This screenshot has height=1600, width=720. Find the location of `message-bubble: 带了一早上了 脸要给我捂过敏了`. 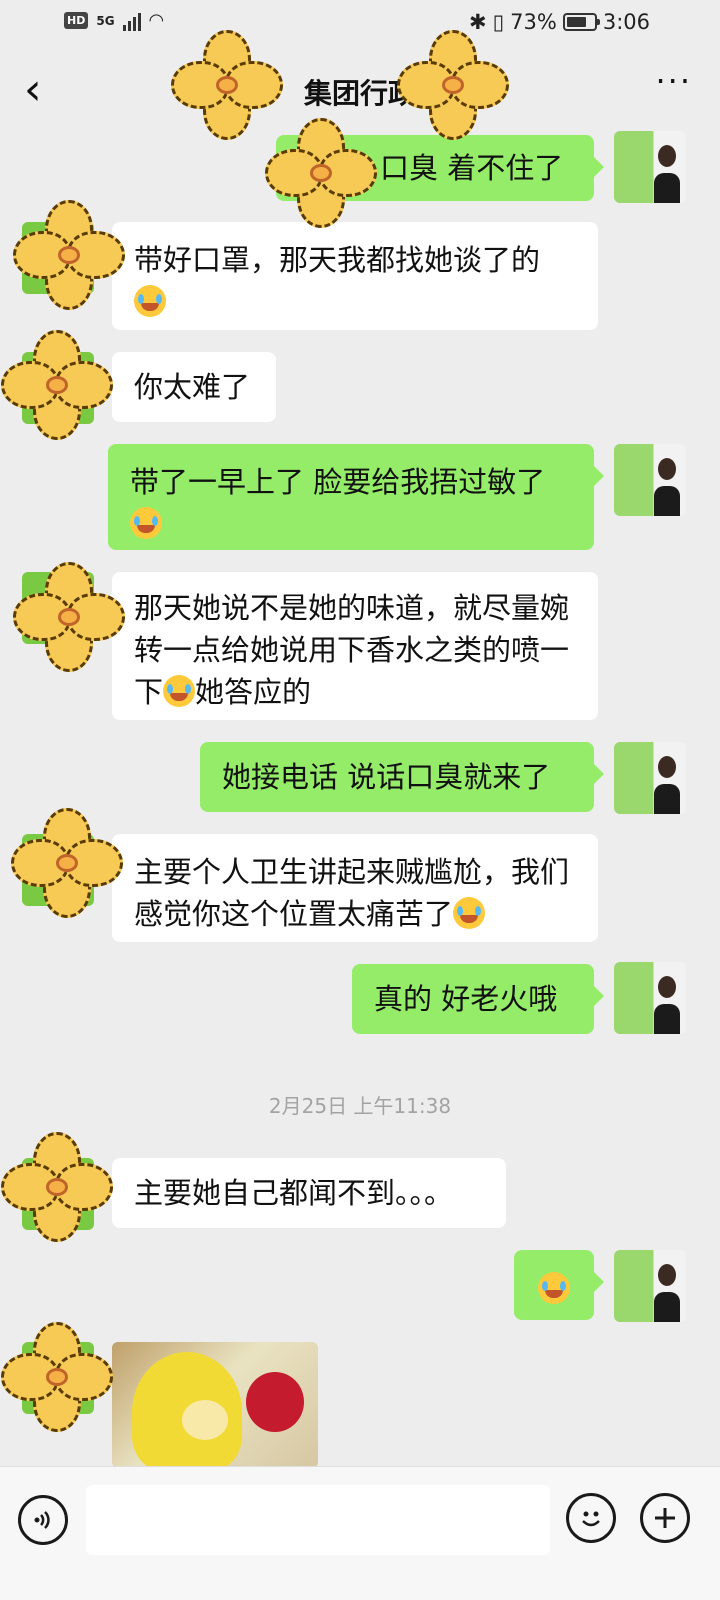

message-bubble: 带了一早上了 脸要给我捂过敏了 is located at coordinates (356, 497).